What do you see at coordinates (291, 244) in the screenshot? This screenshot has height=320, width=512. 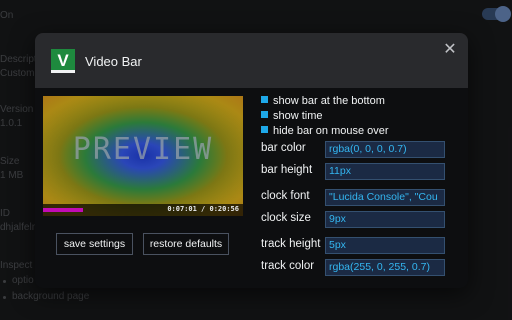 I see `track-height-label: track height` at bounding box center [291, 244].